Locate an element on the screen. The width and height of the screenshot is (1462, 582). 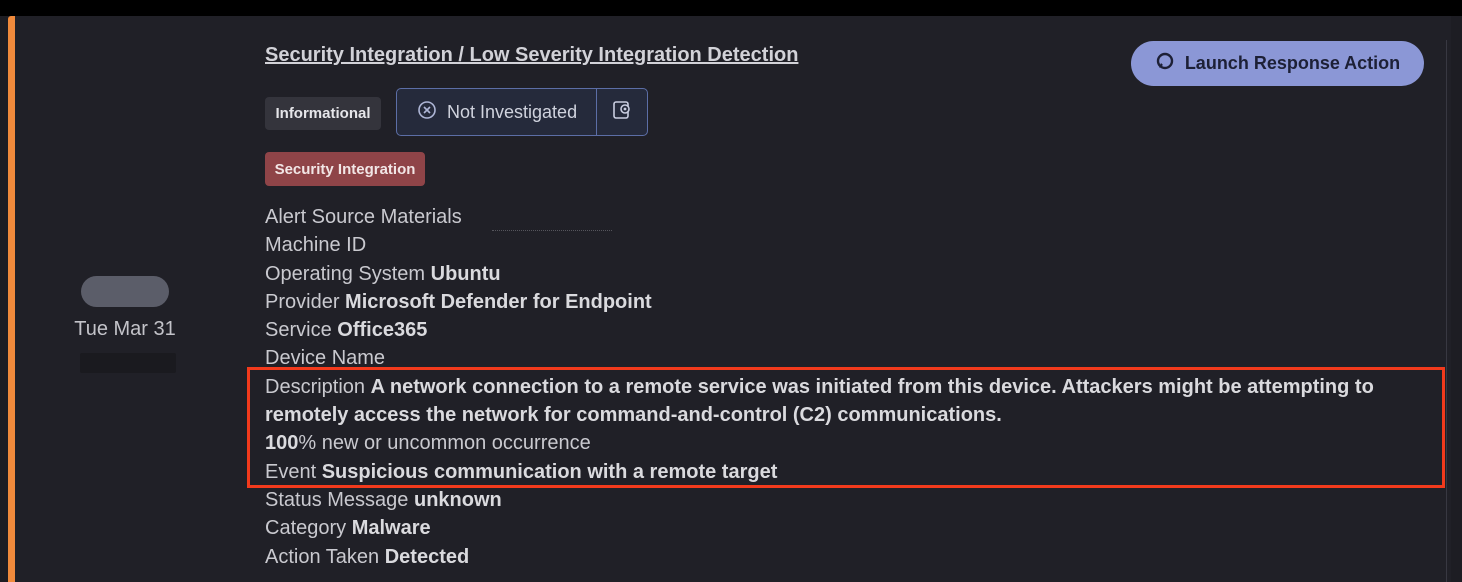
card-divider is located at coordinates (1446, 311).